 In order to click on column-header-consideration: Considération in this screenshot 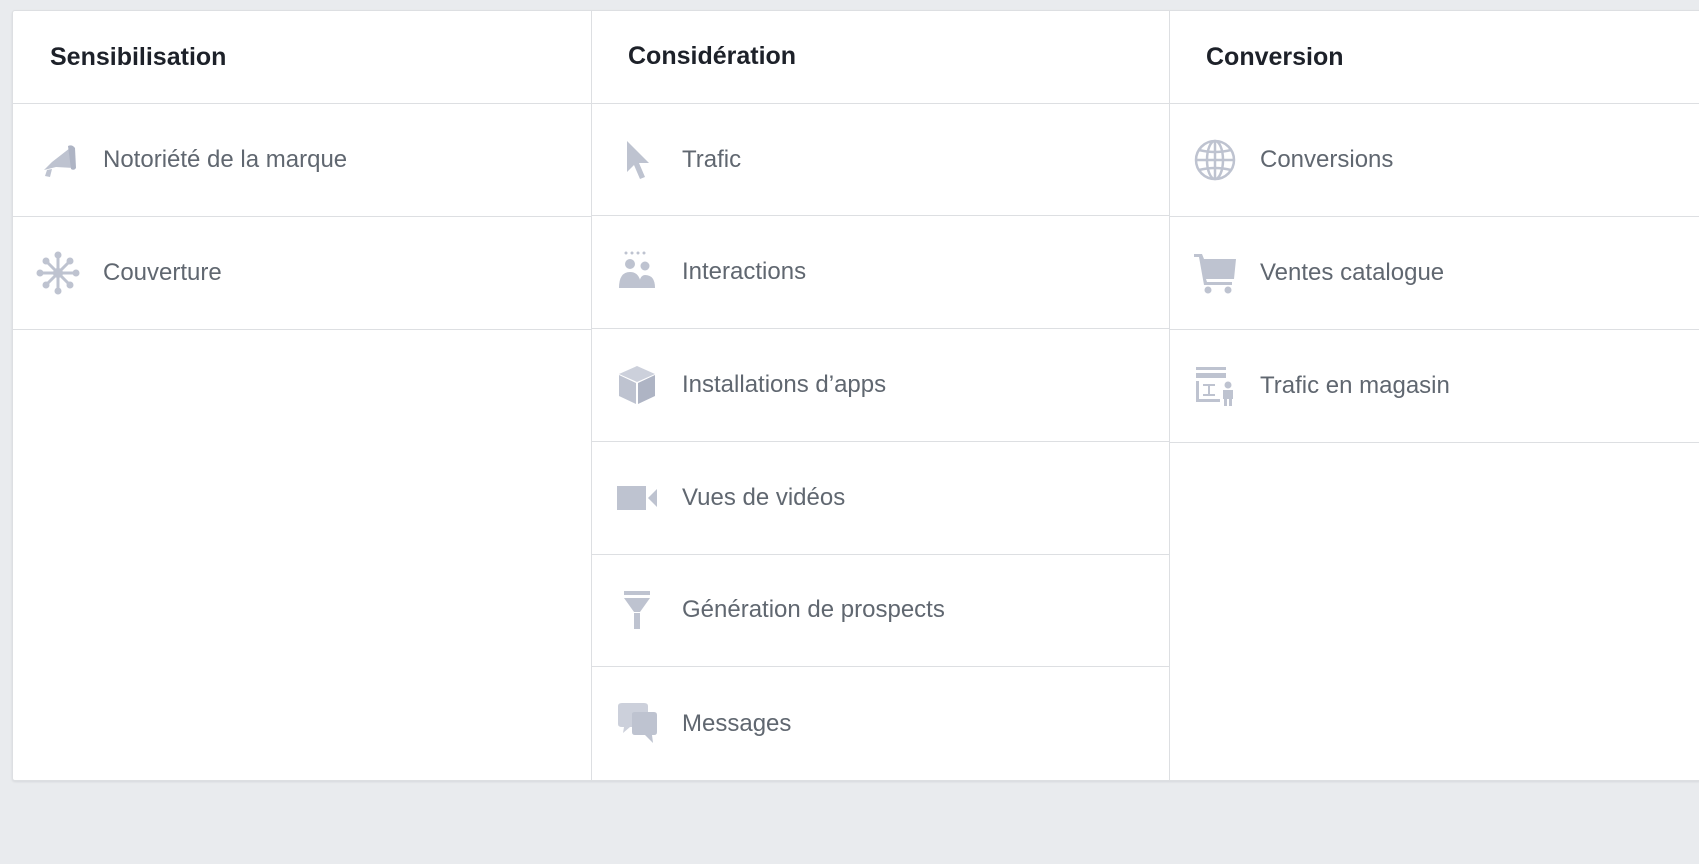, I will do `click(880, 57)`.